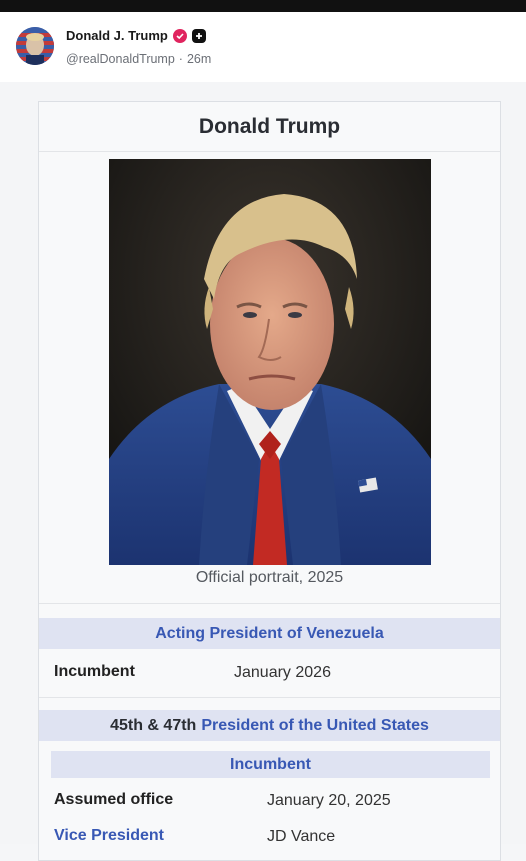 The image size is (526, 861). I want to click on post-header: Donald J. Trump @realDonaldTrump · 26m, so click(263, 47).